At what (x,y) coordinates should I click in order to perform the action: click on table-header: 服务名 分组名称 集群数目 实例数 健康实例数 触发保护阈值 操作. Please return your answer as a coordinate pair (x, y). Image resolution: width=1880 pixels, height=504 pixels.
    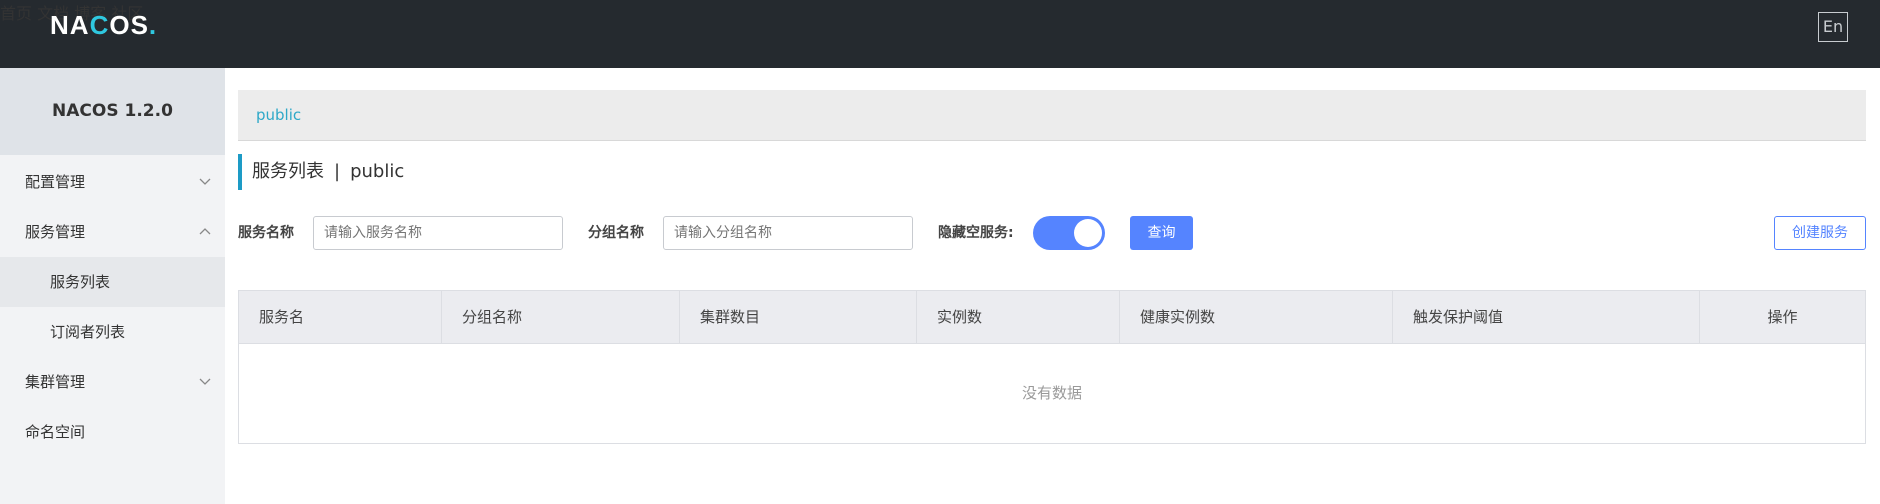
    Looking at the image, I should click on (1052, 317).